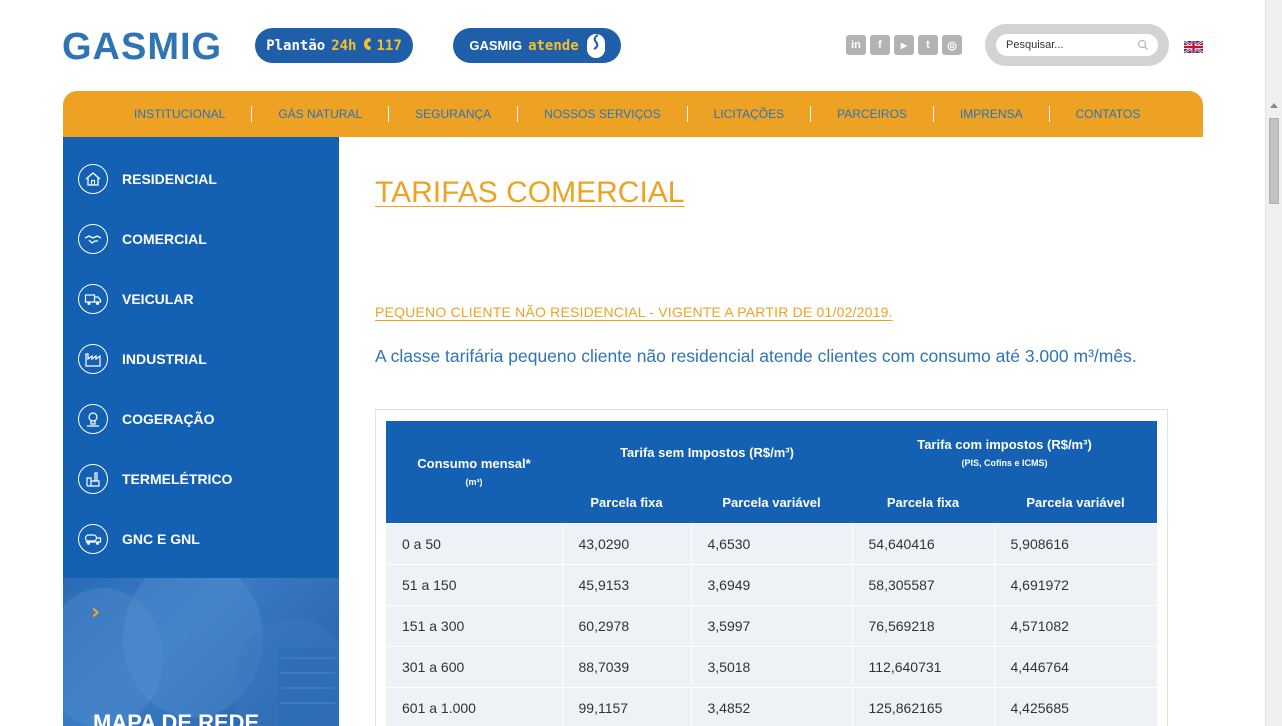 Image resolution: width=1282 pixels, height=726 pixels. I want to click on nav-gas-natural: GÁS NATURAL, so click(321, 114).